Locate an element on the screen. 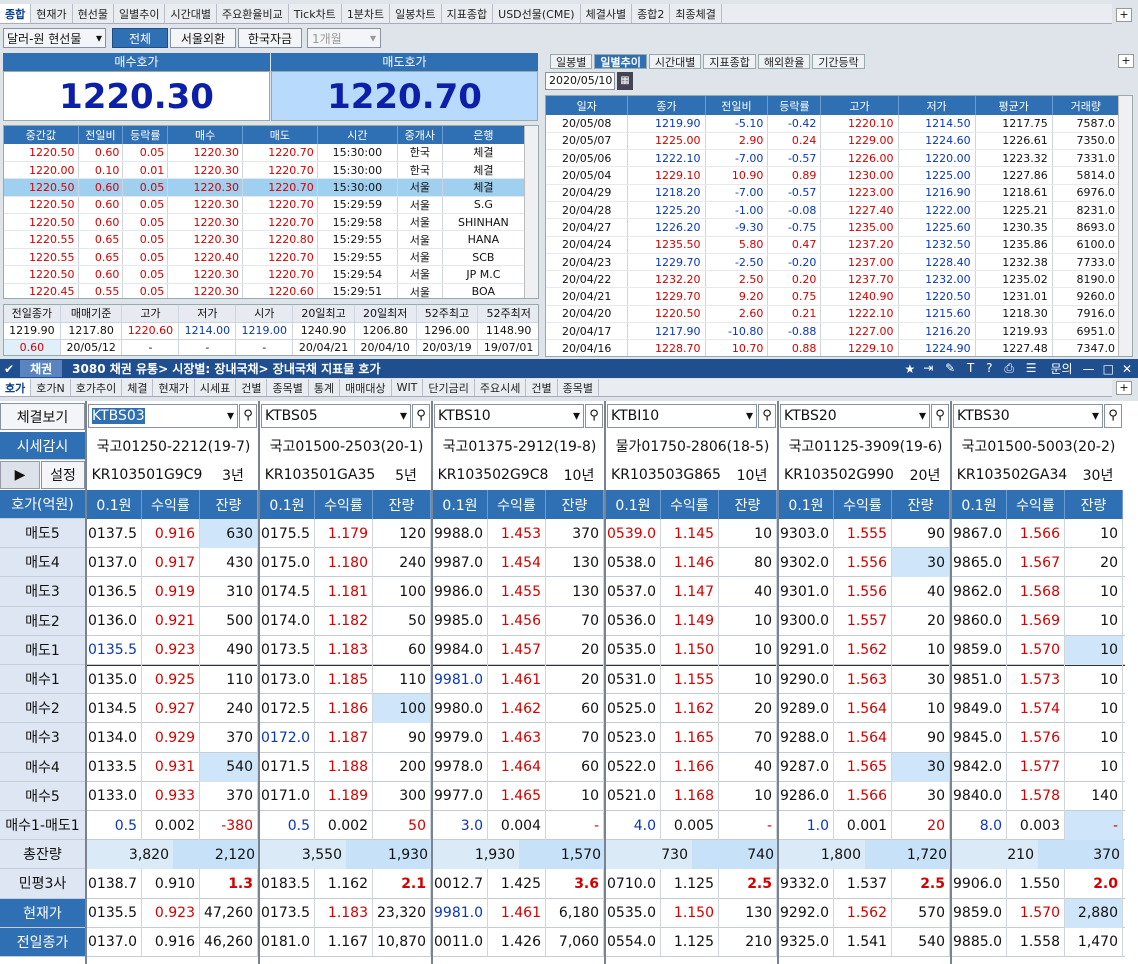 This screenshot has height=964, width=1138. quote-cell: 10172.5 is located at coordinates (287, 709).